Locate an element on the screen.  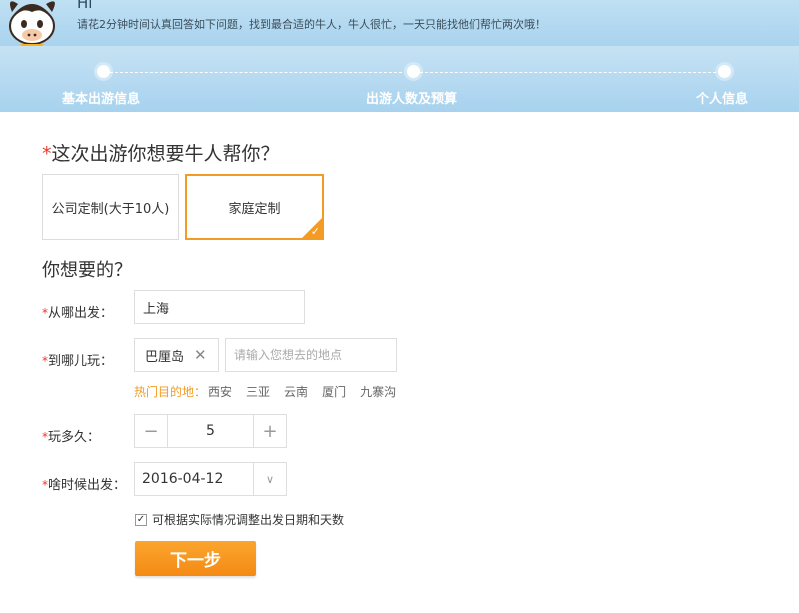
depart-date-picker: 2016-04-12 ∨ is located at coordinates (210, 479).